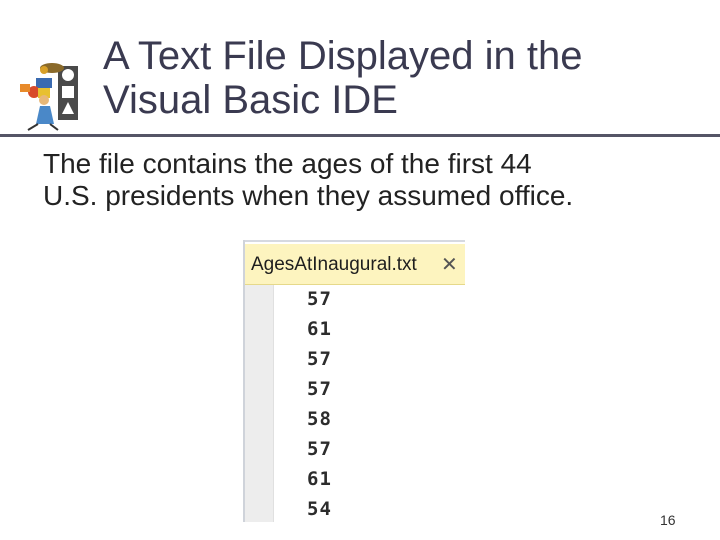 This screenshot has width=720, height=540. Describe the element at coordinates (354, 241) in the screenshot. I see `editor-top-border` at that location.